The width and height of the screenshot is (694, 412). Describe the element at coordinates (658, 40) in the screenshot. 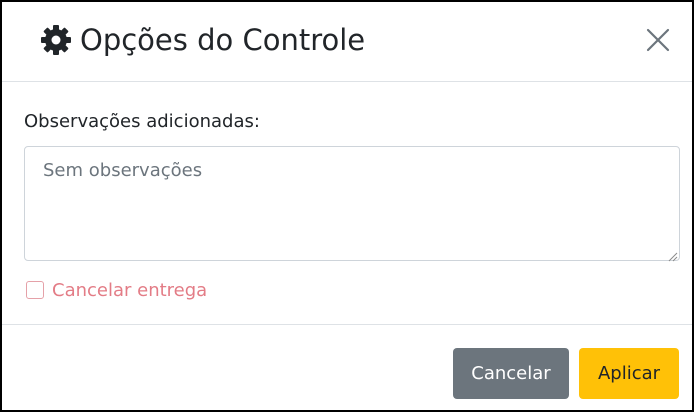

I see `close-button` at that location.